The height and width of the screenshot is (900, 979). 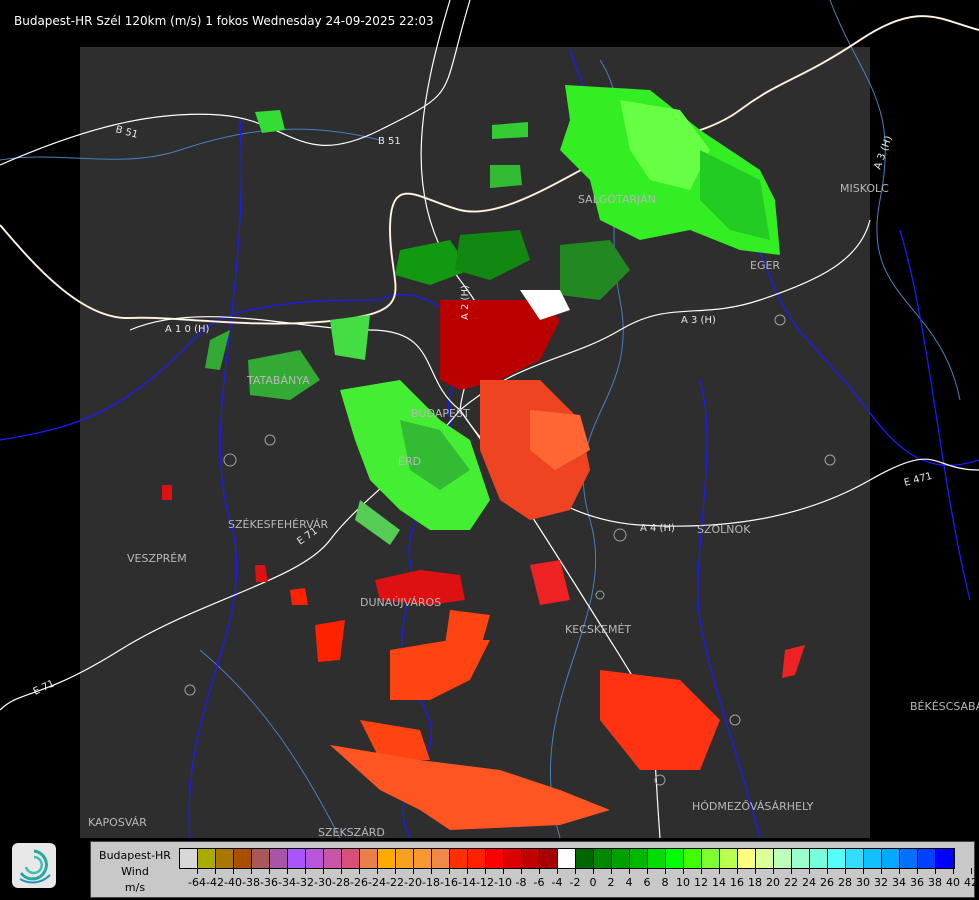 I want to click on legend-tick-label: 22, so click(x=791, y=882).